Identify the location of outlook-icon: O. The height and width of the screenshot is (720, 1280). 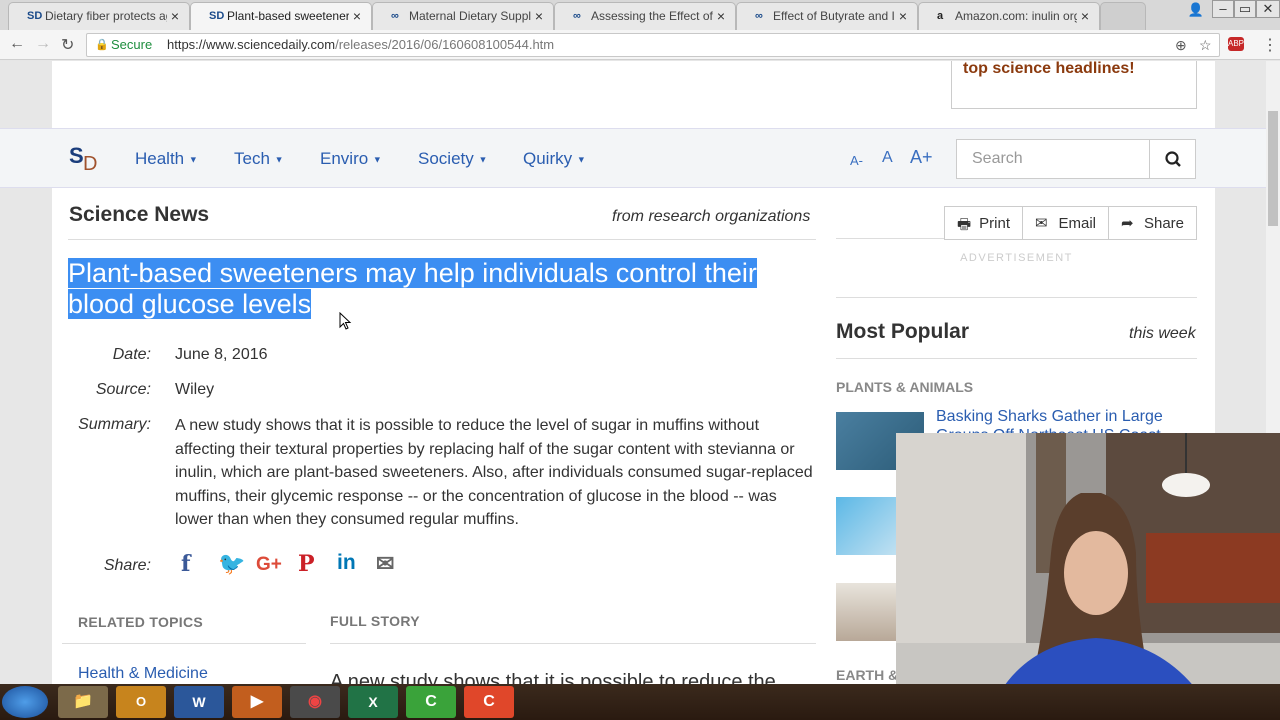
(141, 702).